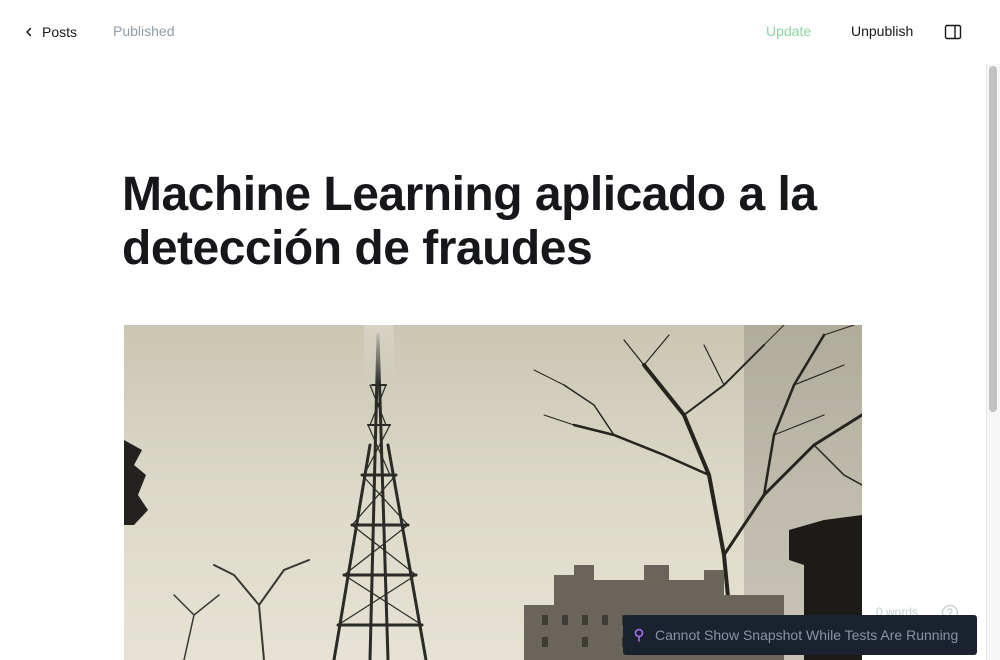  Describe the element at coordinates (144, 31) in the screenshot. I see `post-status-label: Published` at that location.